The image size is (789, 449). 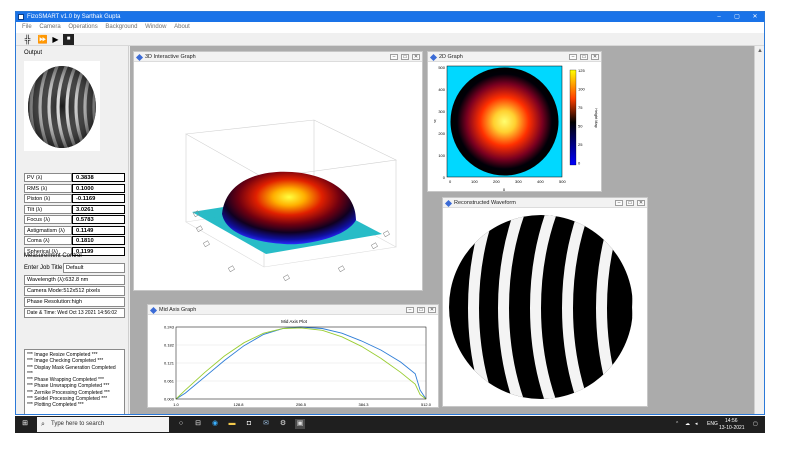 What do you see at coordinates (215, 424) in the screenshot?
I see `edge-browser-icon: ◉` at bounding box center [215, 424].